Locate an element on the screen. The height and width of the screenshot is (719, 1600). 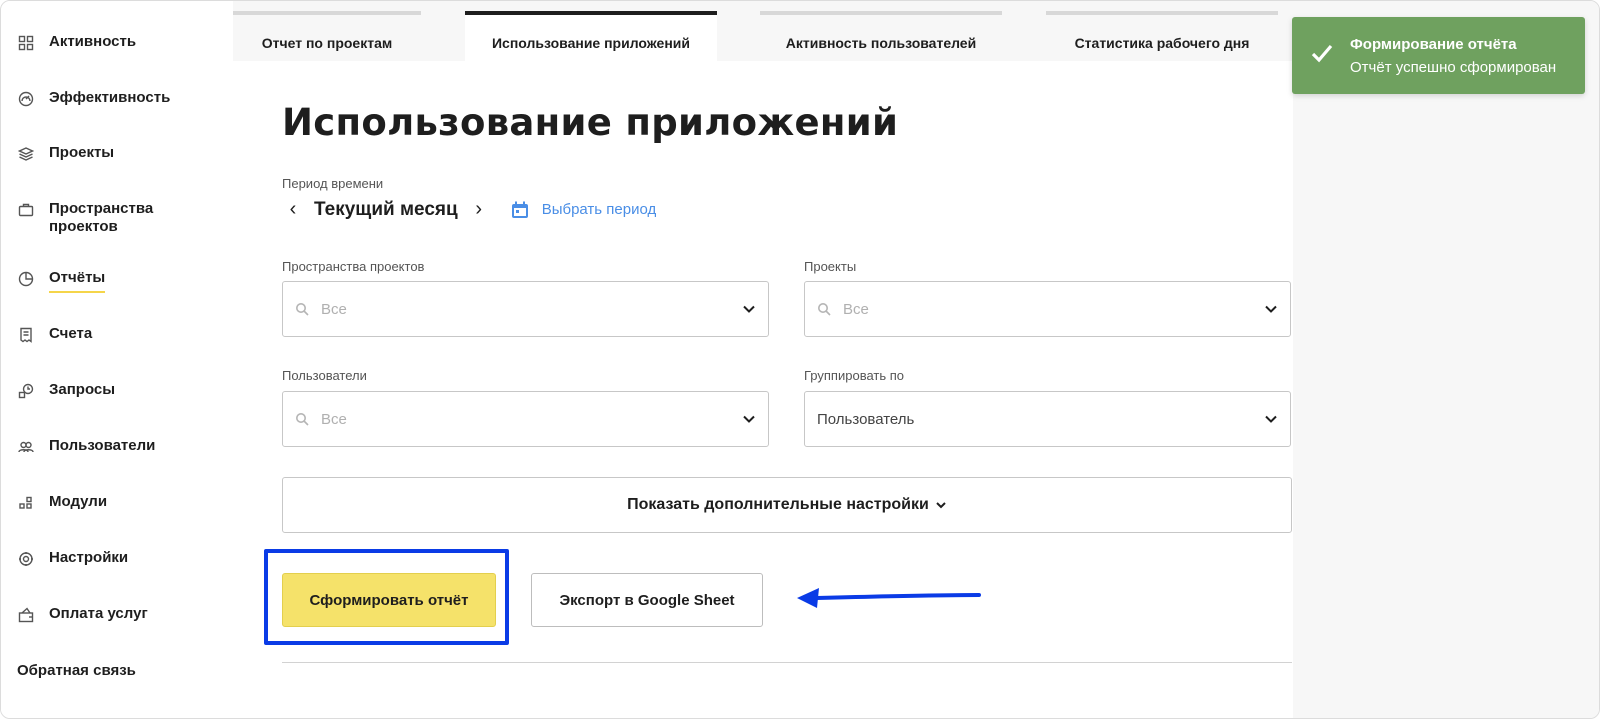
sidebar-item-settings: Настройки is located at coordinates (108, 558).